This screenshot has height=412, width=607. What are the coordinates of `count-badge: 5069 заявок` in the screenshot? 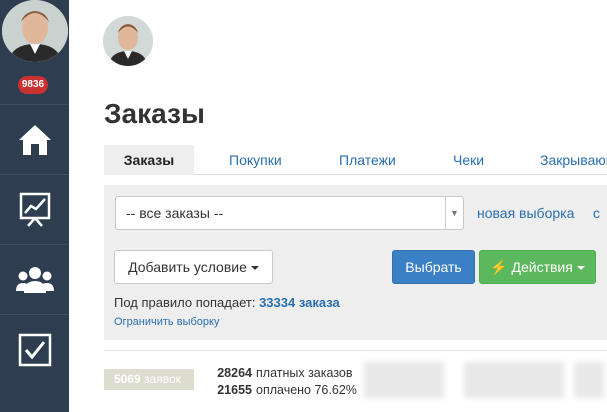 It's located at (149, 379).